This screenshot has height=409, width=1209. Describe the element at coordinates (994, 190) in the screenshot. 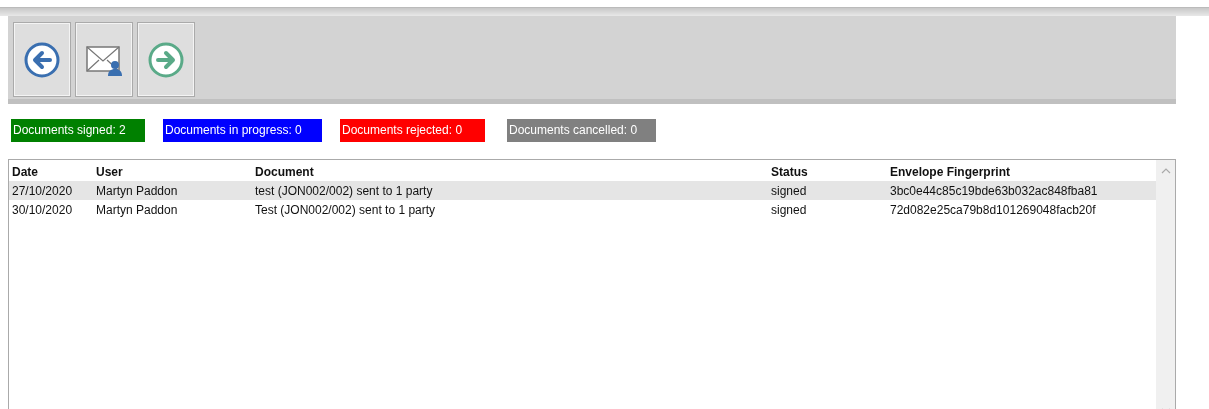

I see `table-cell-text: 3bc0e44c85c19bde63b032ac848fba81` at that location.